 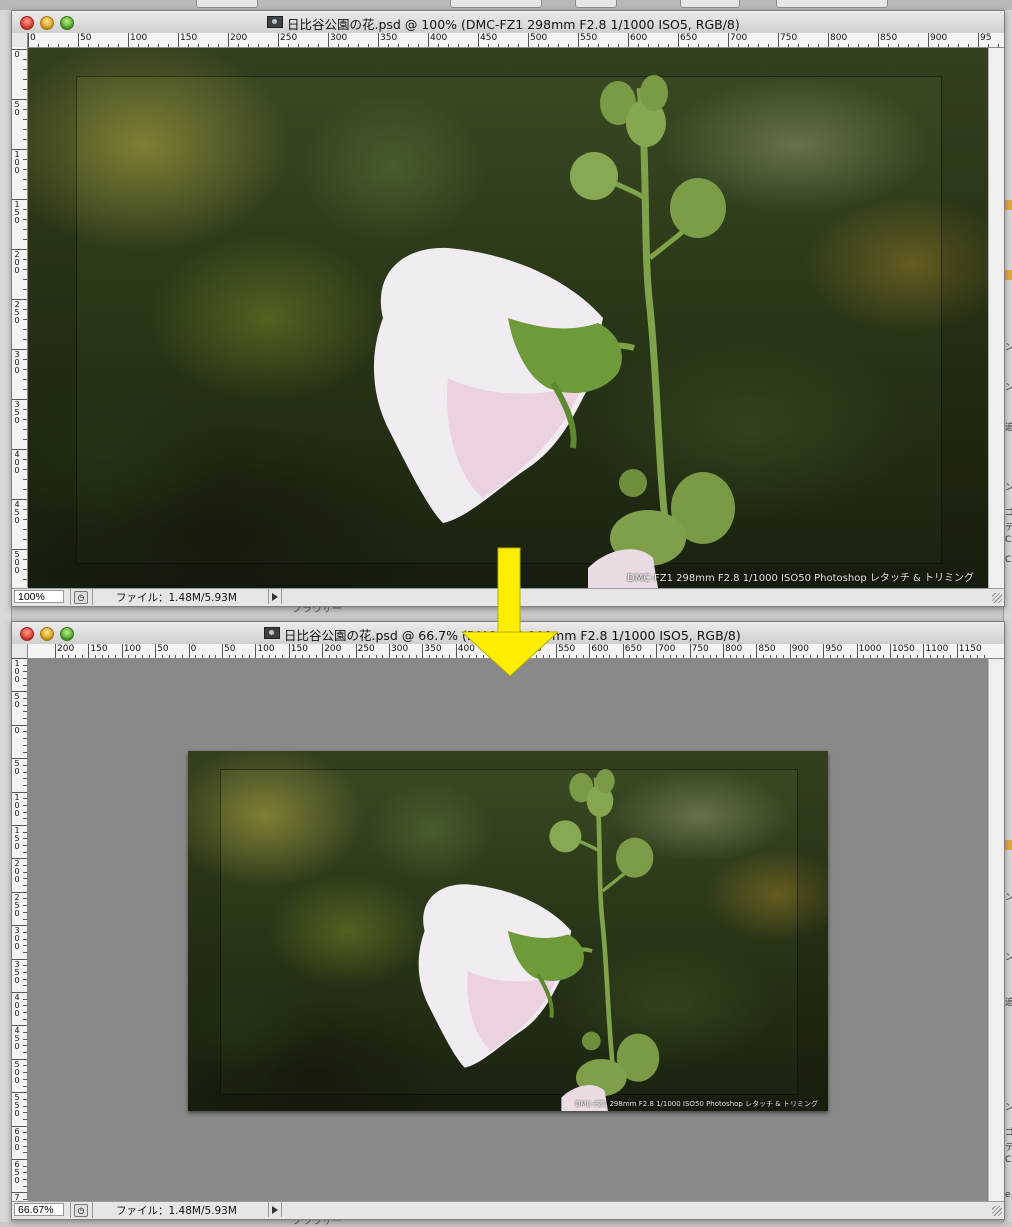 What do you see at coordinates (39, 1209) in the screenshot?
I see `zoom-level-field: 66.67%` at bounding box center [39, 1209].